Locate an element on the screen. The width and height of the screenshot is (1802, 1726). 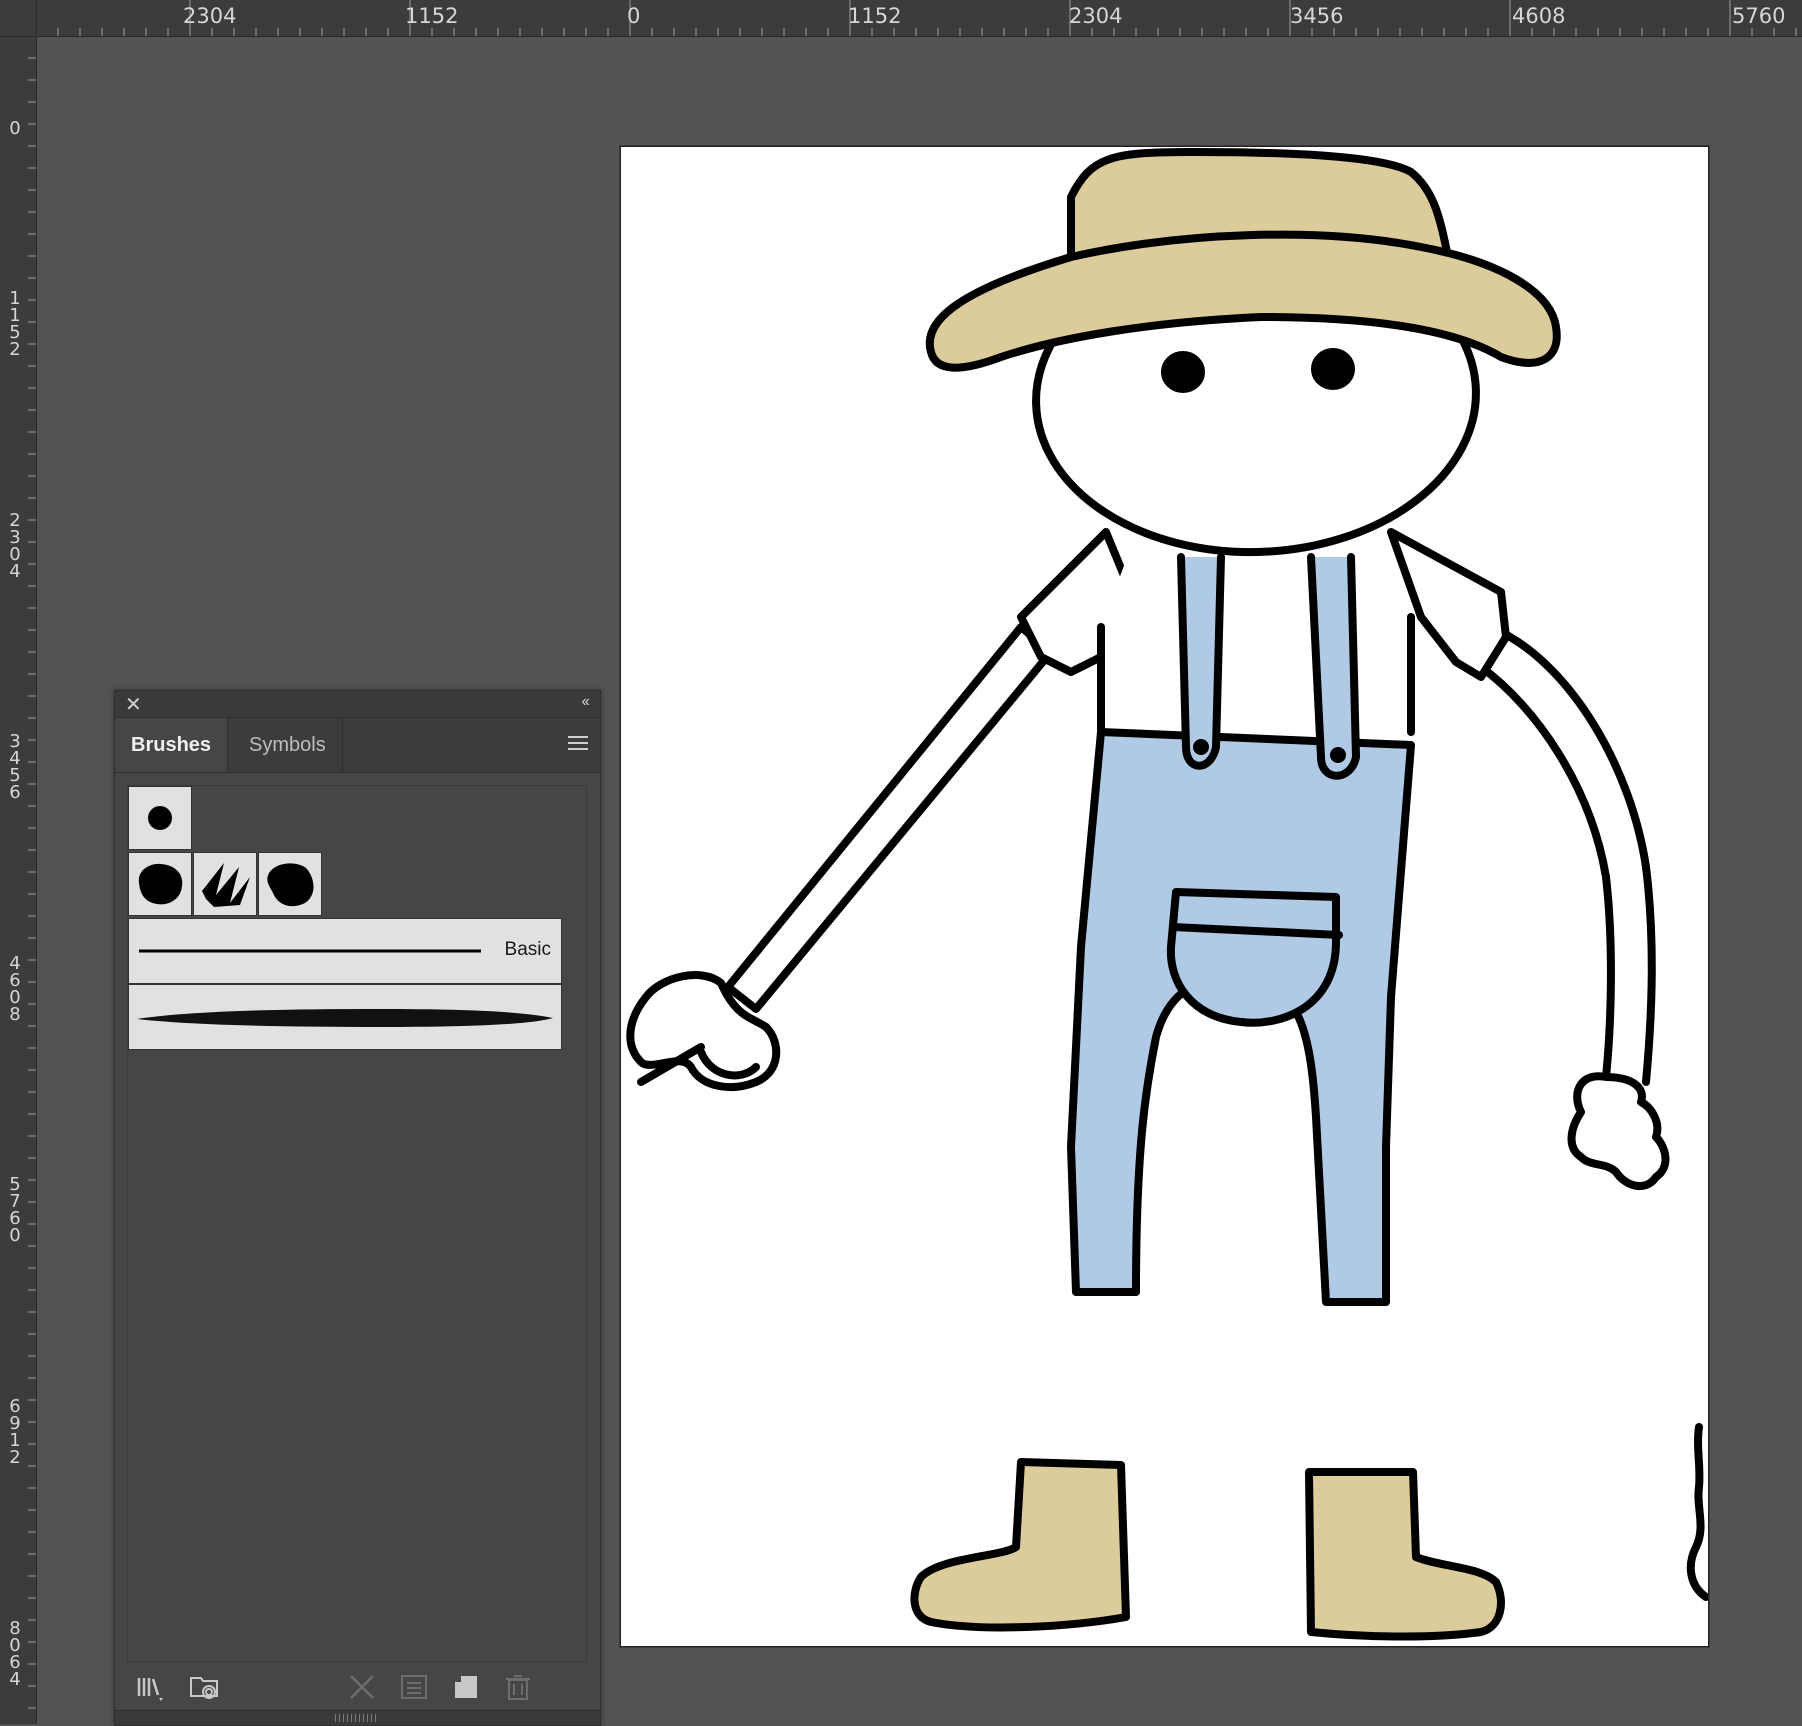
new-brush-icon is located at coordinates (466, 1687).